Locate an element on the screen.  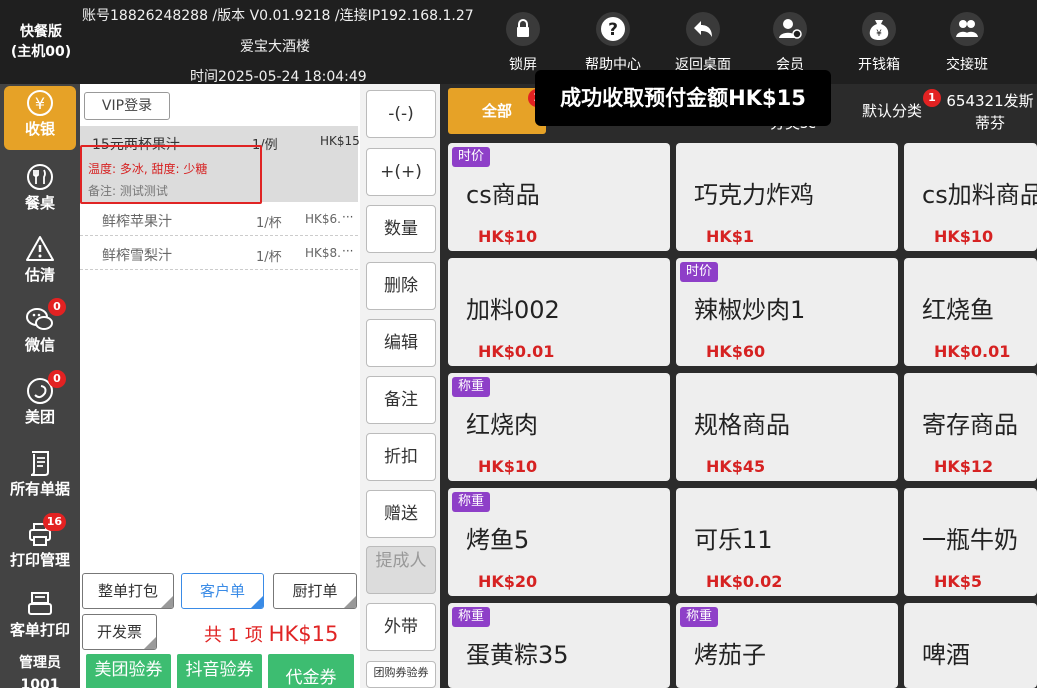
handover-button: 交接班 is located at coordinates (967, 47).